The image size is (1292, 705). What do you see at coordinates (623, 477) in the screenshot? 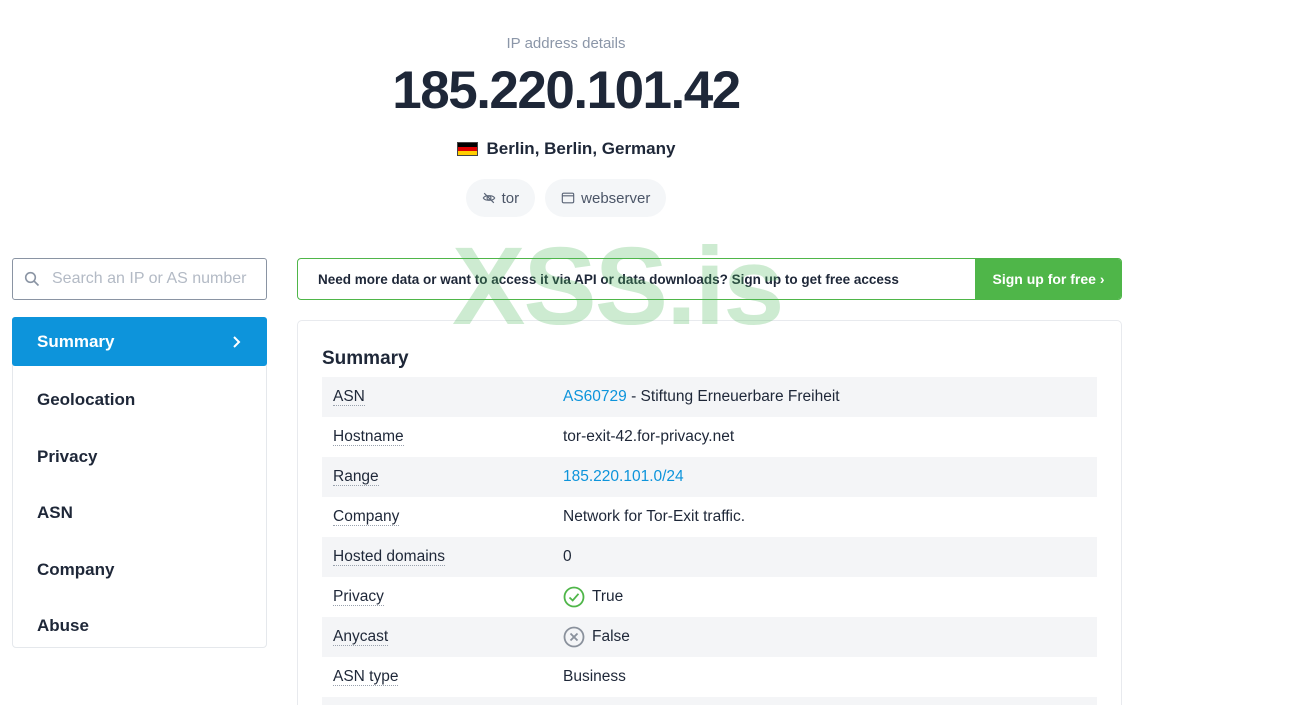
I see `range-link: 185.220.101.0/24` at bounding box center [623, 477].